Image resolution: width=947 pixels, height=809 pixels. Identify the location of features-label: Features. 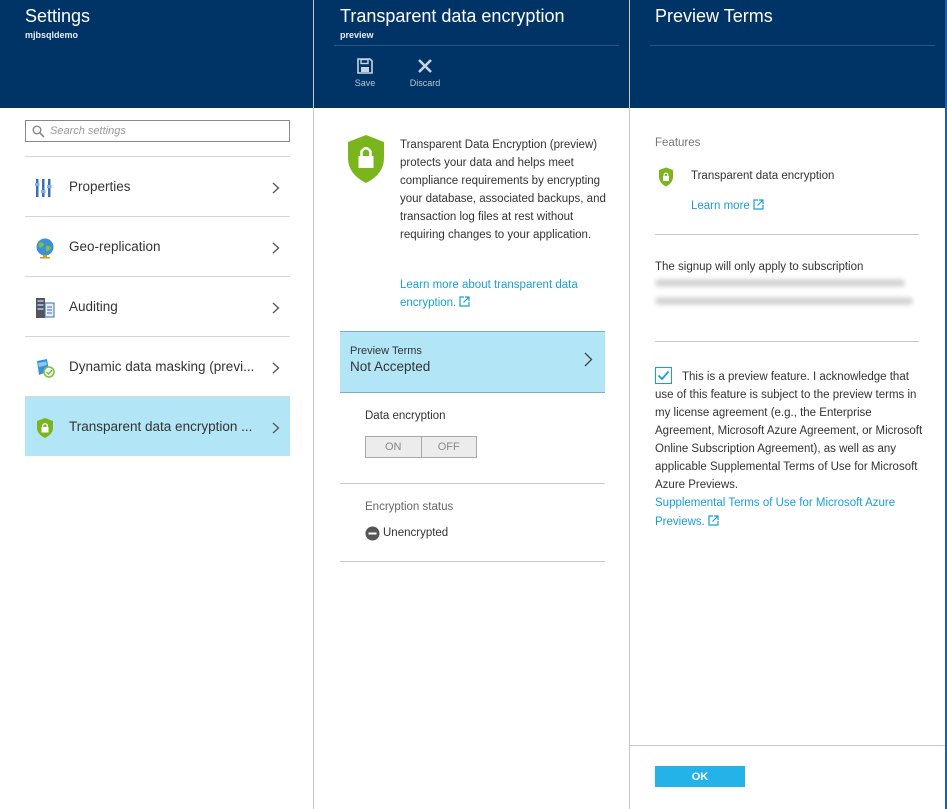
(678, 143).